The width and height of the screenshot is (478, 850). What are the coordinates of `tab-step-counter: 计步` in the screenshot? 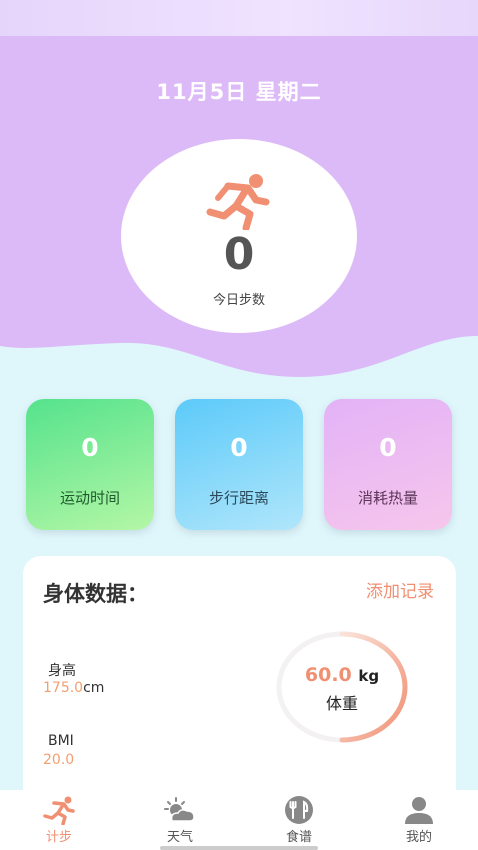 It's located at (59, 820).